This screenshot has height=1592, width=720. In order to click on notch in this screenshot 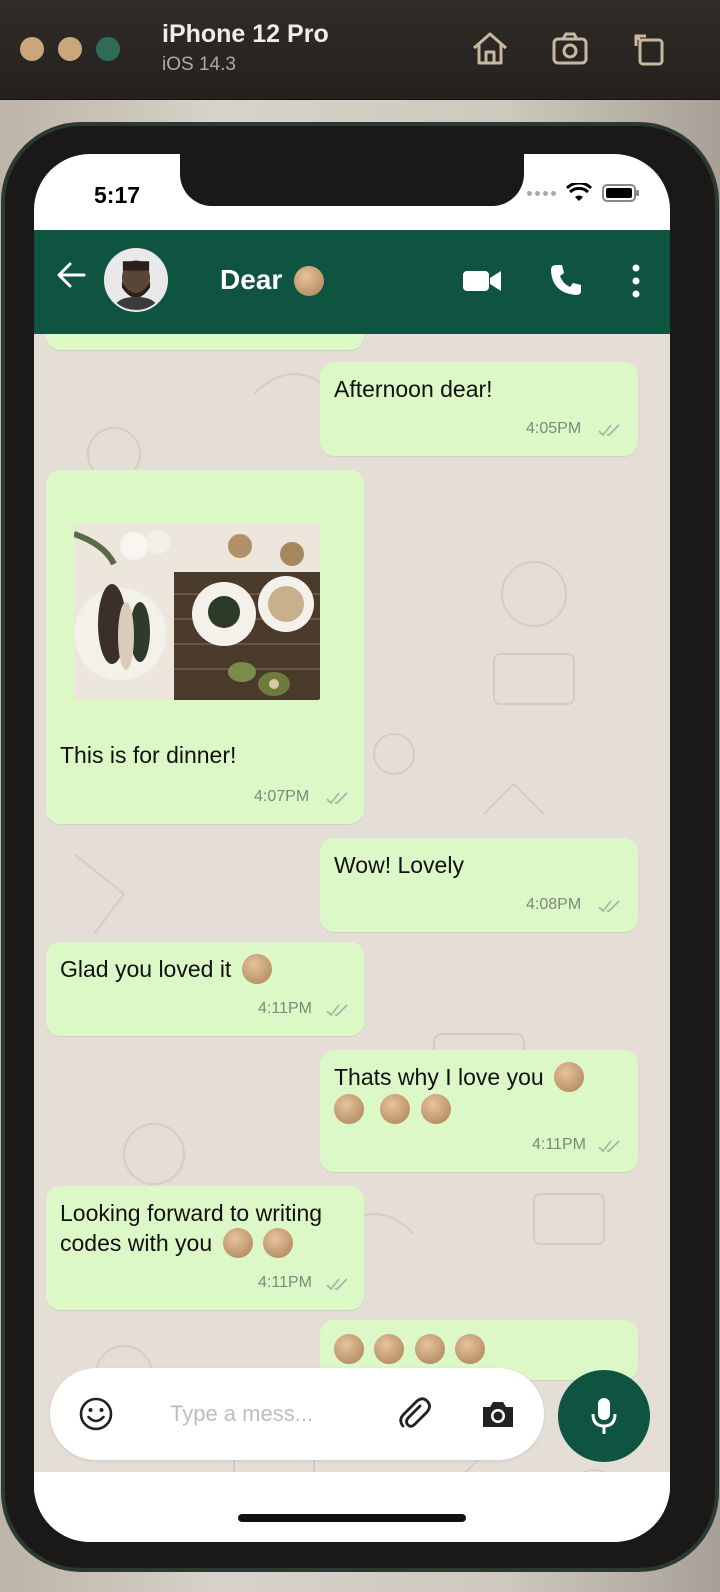, I will do `click(352, 180)`.